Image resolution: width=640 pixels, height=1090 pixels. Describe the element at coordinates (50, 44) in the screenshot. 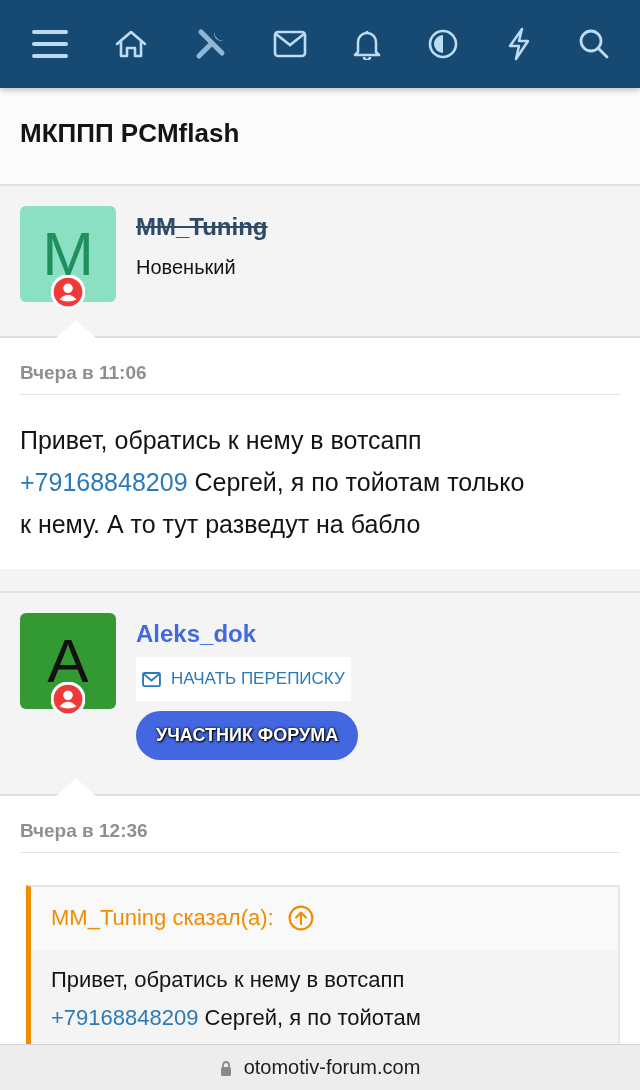

I see `menu-icon` at that location.